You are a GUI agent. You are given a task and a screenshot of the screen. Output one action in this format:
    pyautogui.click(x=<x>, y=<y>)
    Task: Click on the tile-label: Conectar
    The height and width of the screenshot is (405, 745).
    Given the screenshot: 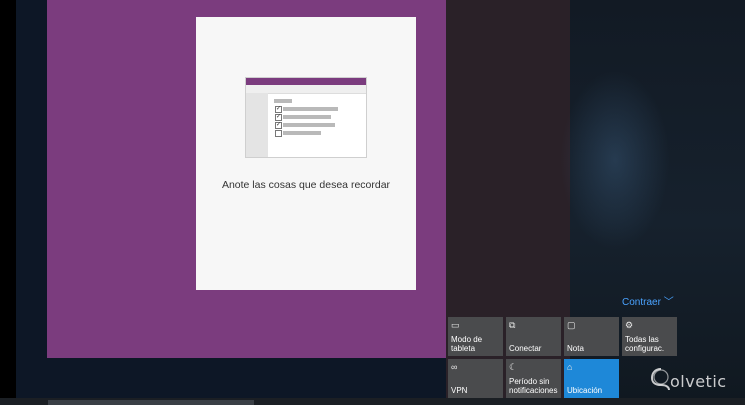 What is the action you would take?
    pyautogui.click(x=525, y=348)
    